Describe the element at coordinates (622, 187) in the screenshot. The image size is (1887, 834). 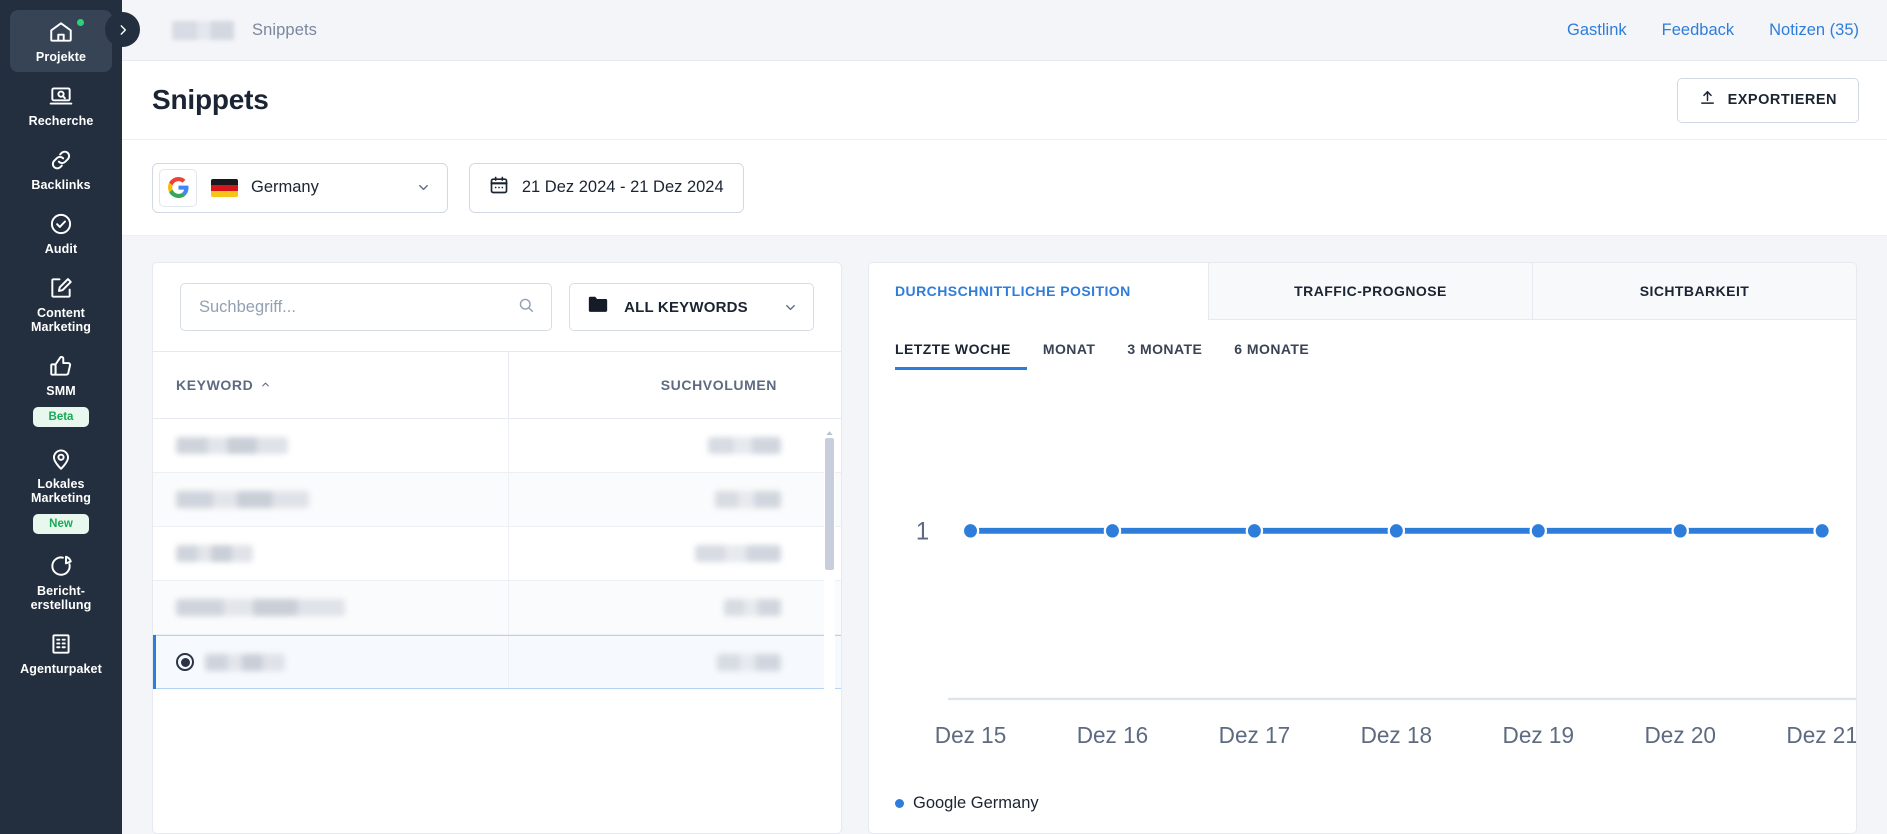
I see `date-range-value: 21 Dez 2024 - 21 Dez 2024` at that location.